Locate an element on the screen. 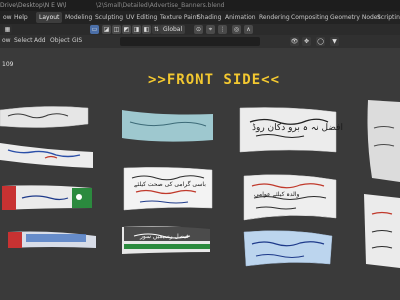 This screenshot has width=400, height=300. title-bar-left: Drive\Desktop\N E W\l is located at coordinates (33, 5).